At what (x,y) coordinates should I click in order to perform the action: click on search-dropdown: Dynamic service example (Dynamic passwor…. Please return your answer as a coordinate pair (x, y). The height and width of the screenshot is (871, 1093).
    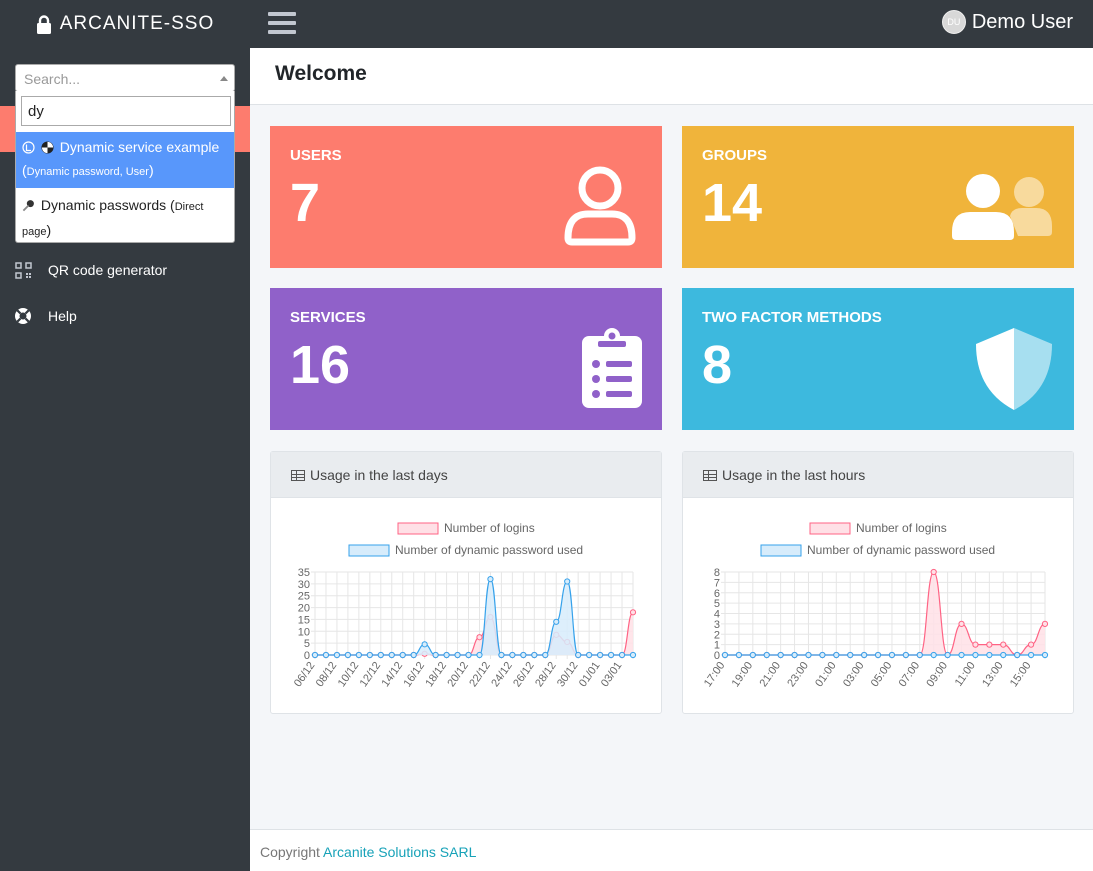
    Looking at the image, I should click on (125, 167).